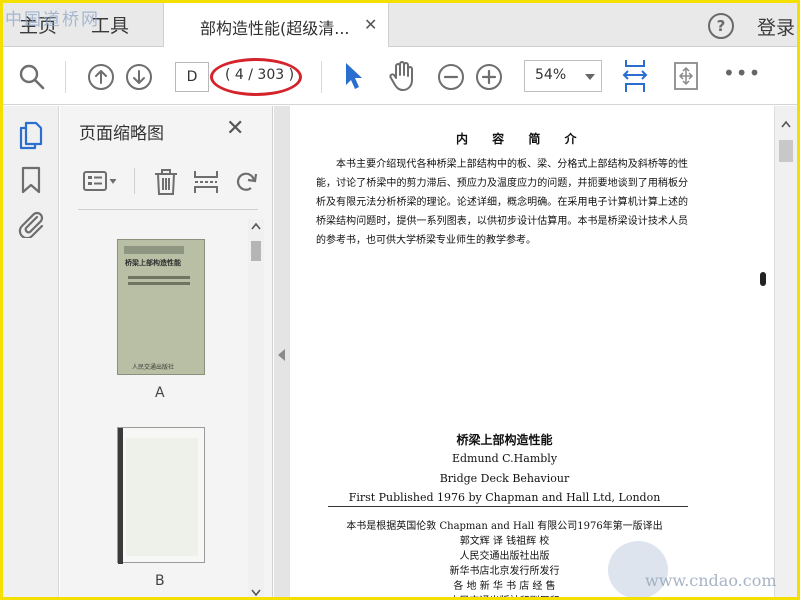  I want to click on panel-title: 页面缩略图, so click(121, 134).